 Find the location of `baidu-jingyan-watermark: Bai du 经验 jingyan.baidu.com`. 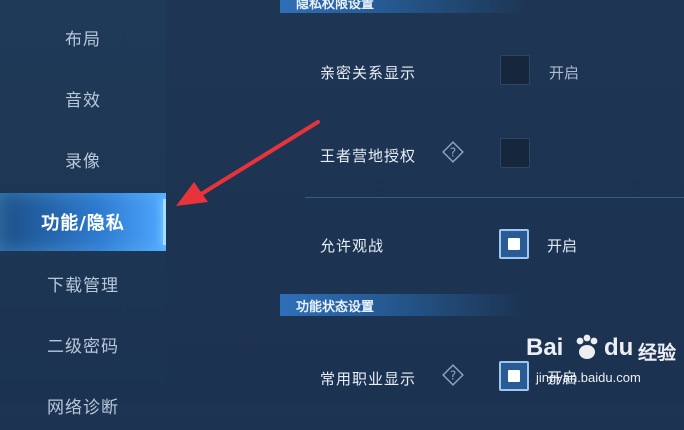

baidu-jingyan-watermark: Bai du 经验 jingyan.baidu.com is located at coordinates (602, 365).